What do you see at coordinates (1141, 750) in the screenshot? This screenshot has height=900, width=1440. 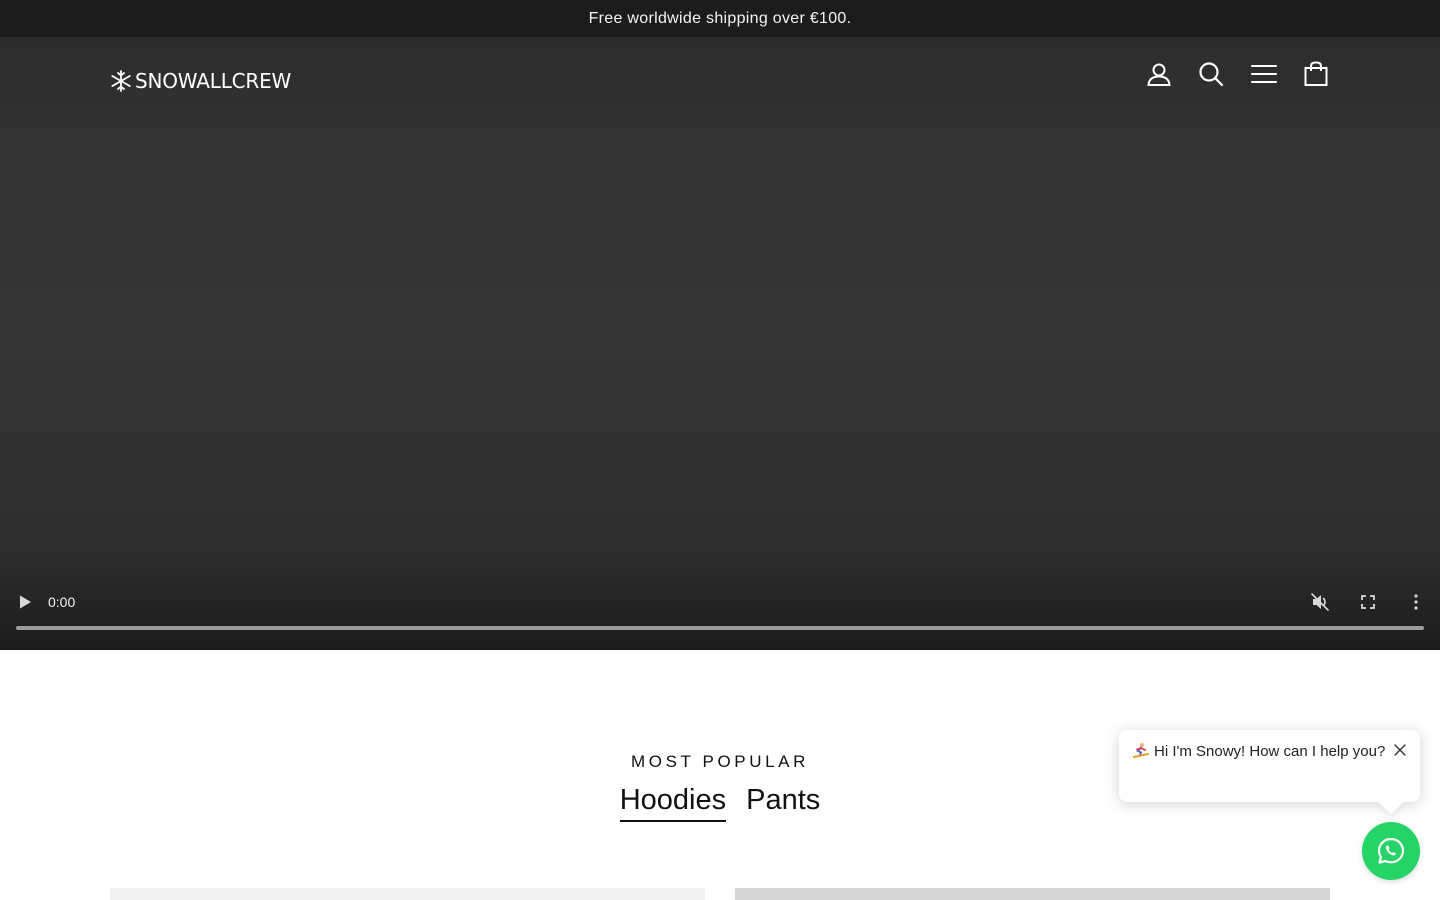 I see `snowboarder-icon` at bounding box center [1141, 750].